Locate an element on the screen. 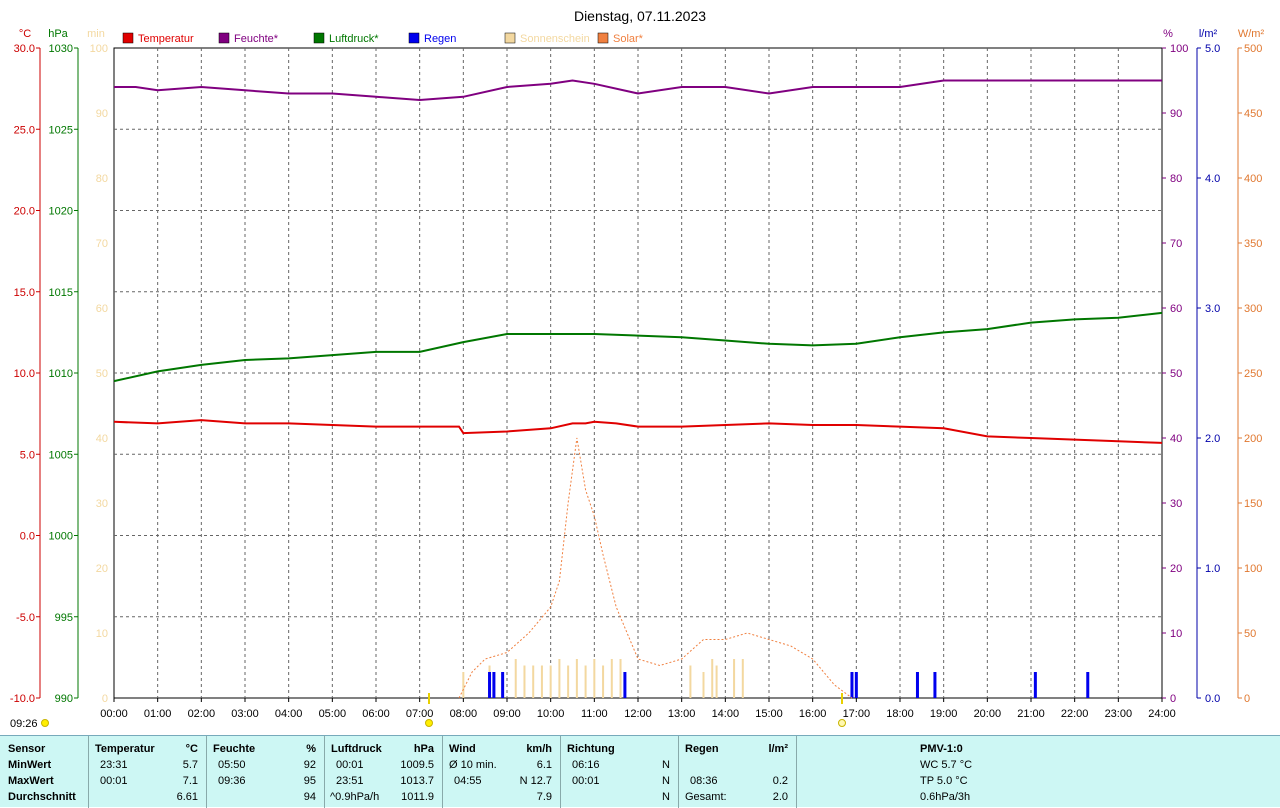  x-tick-label: 08:00 is located at coordinates (464, 714).